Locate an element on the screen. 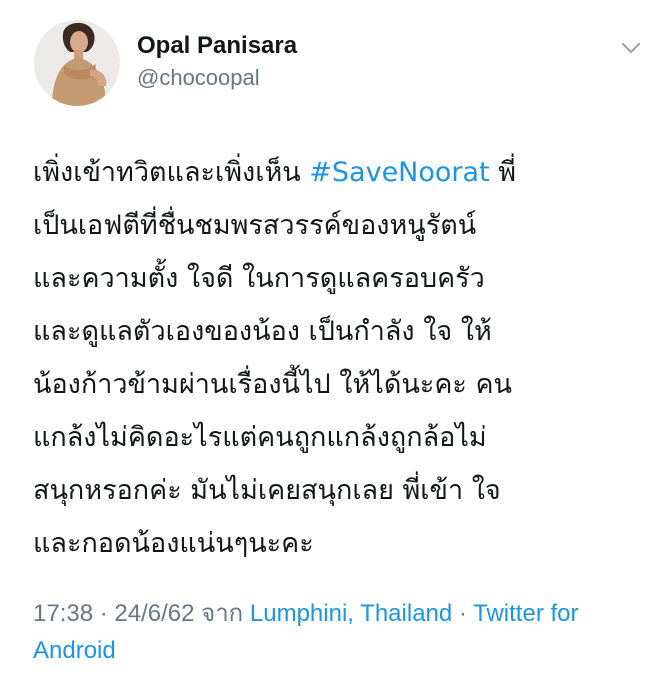 Image resolution: width=670 pixels, height=693 pixels. chevron-down-icon is located at coordinates (631, 48).